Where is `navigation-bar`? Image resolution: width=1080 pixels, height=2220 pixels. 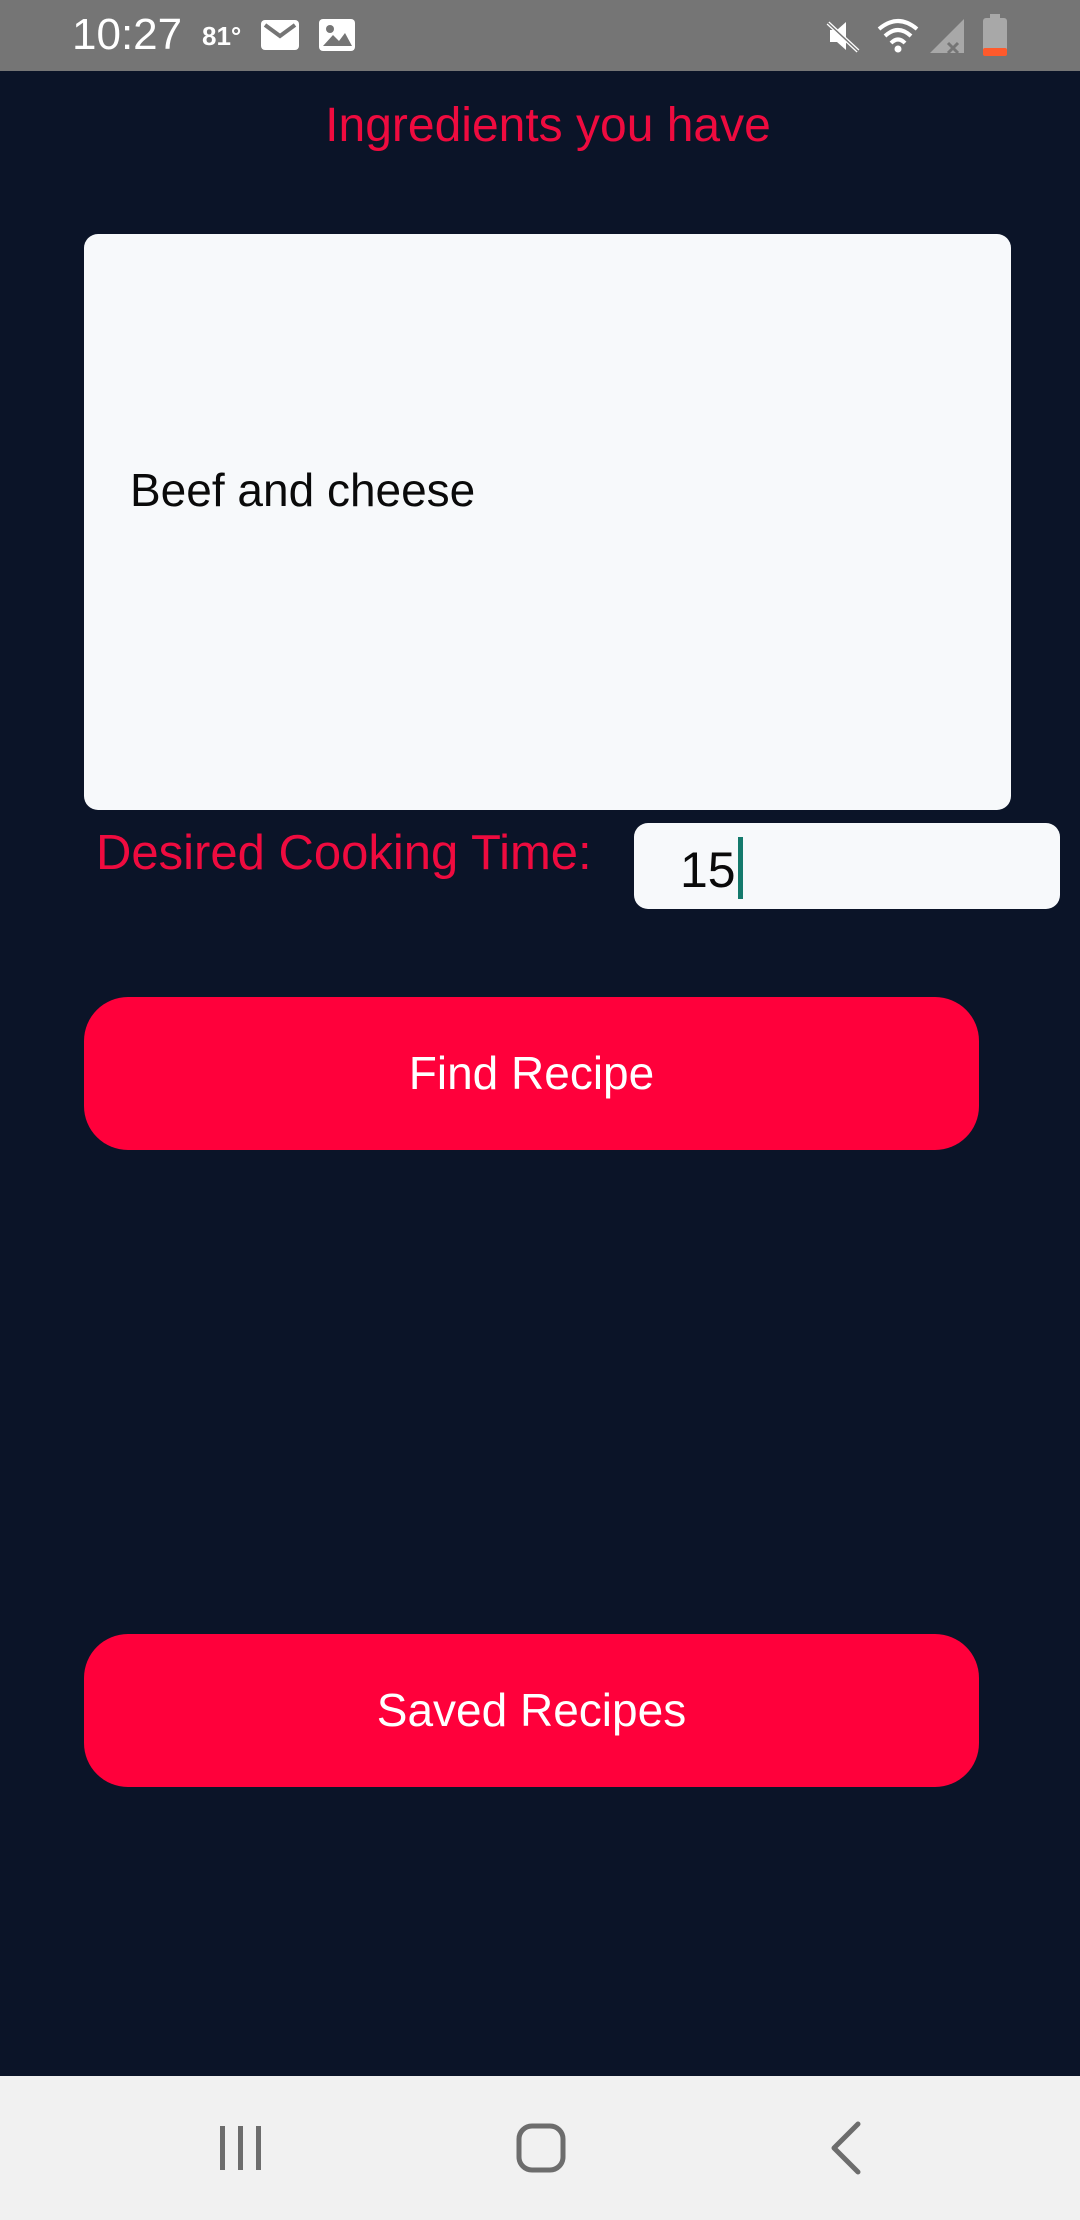
navigation-bar is located at coordinates (540, 2148).